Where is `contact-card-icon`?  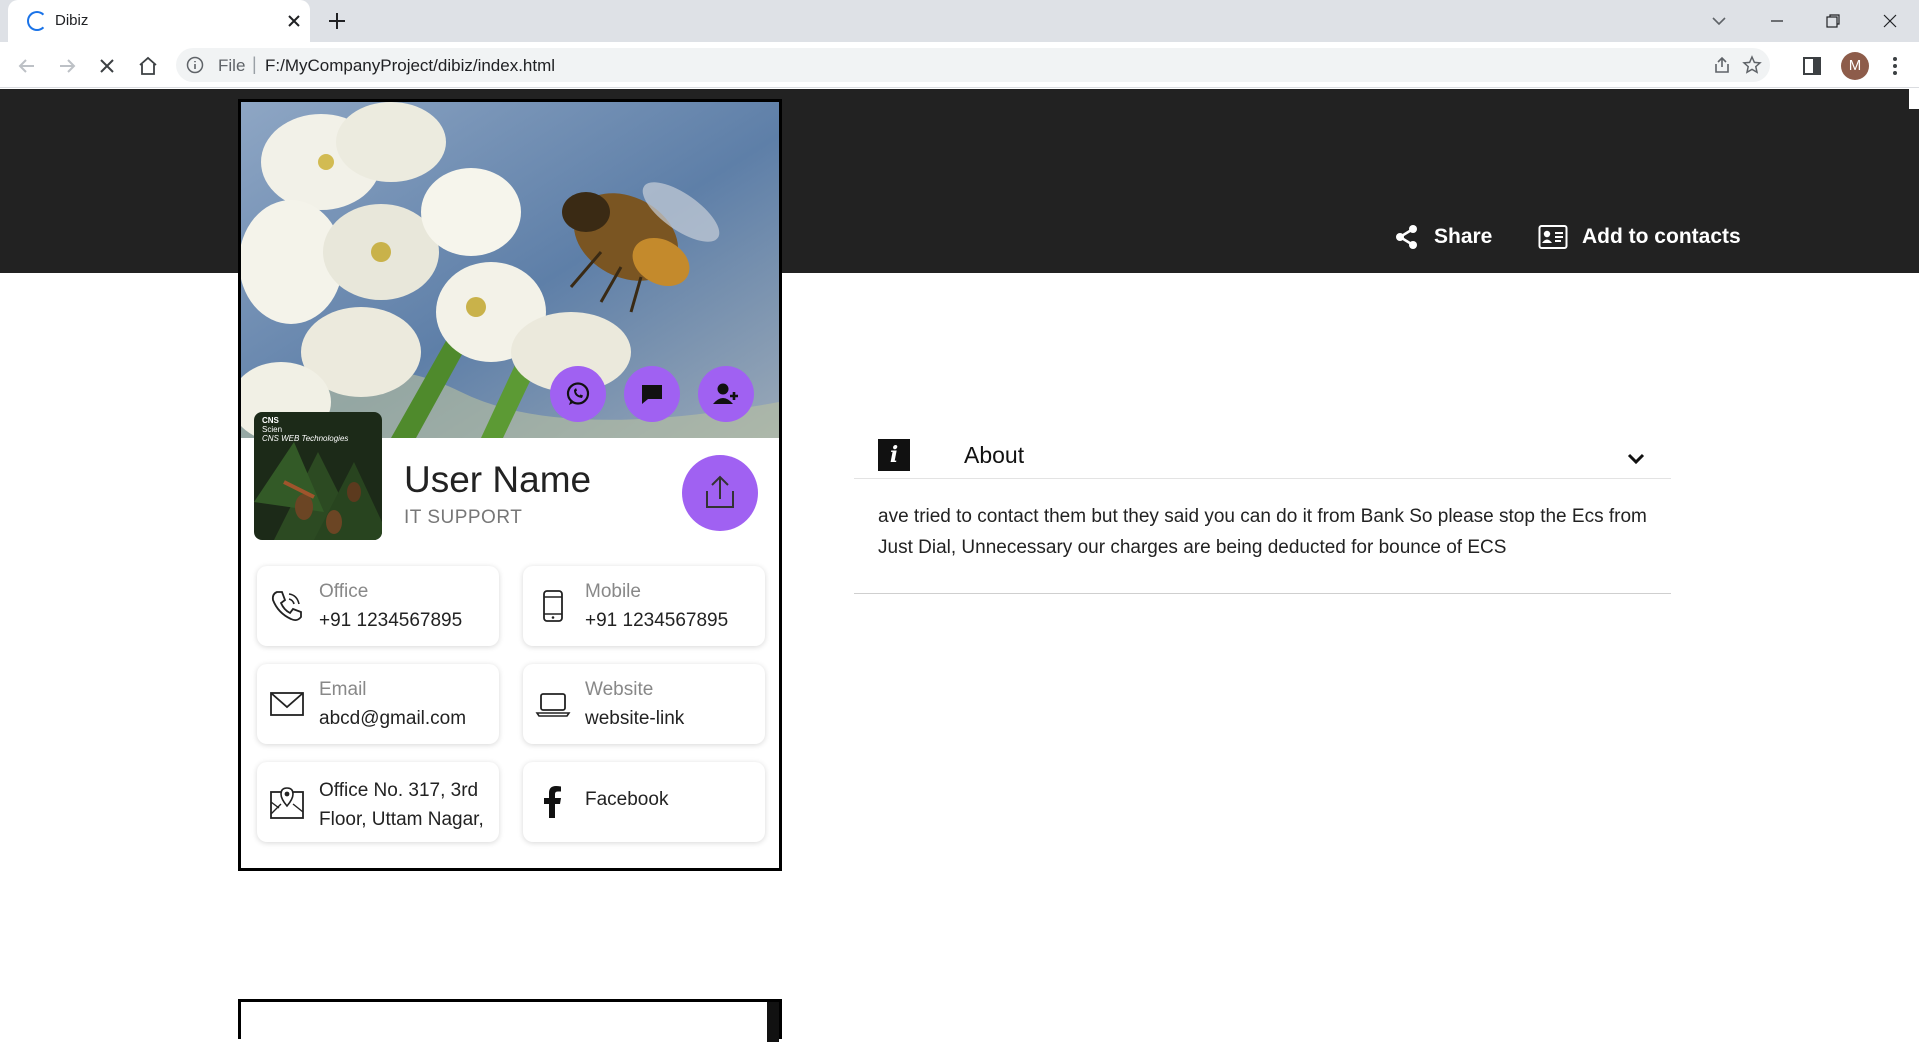
contact-card-icon is located at coordinates (1553, 237).